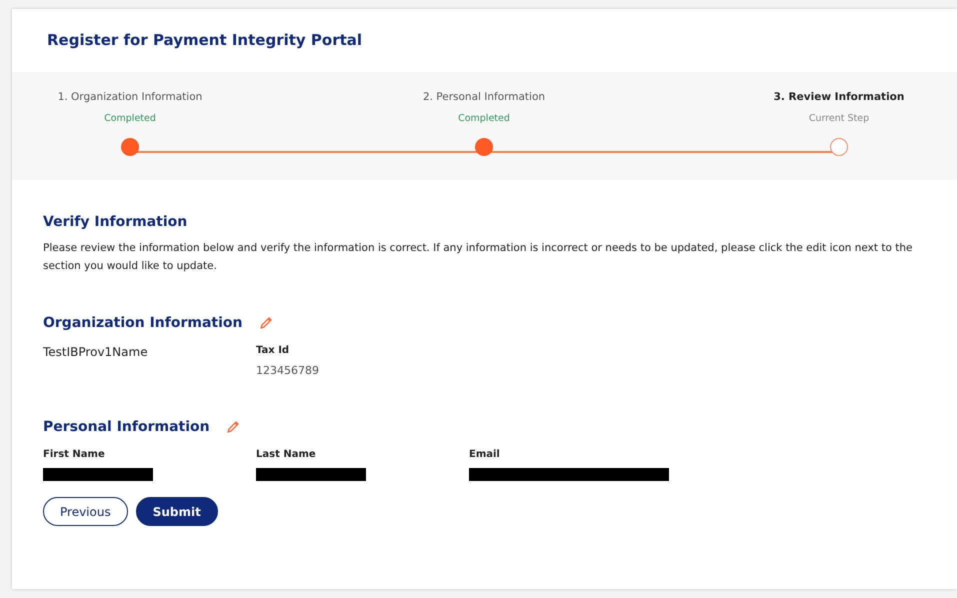 The height and width of the screenshot is (598, 957). What do you see at coordinates (839, 118) in the screenshot?
I see `step-status: Current Step` at bounding box center [839, 118].